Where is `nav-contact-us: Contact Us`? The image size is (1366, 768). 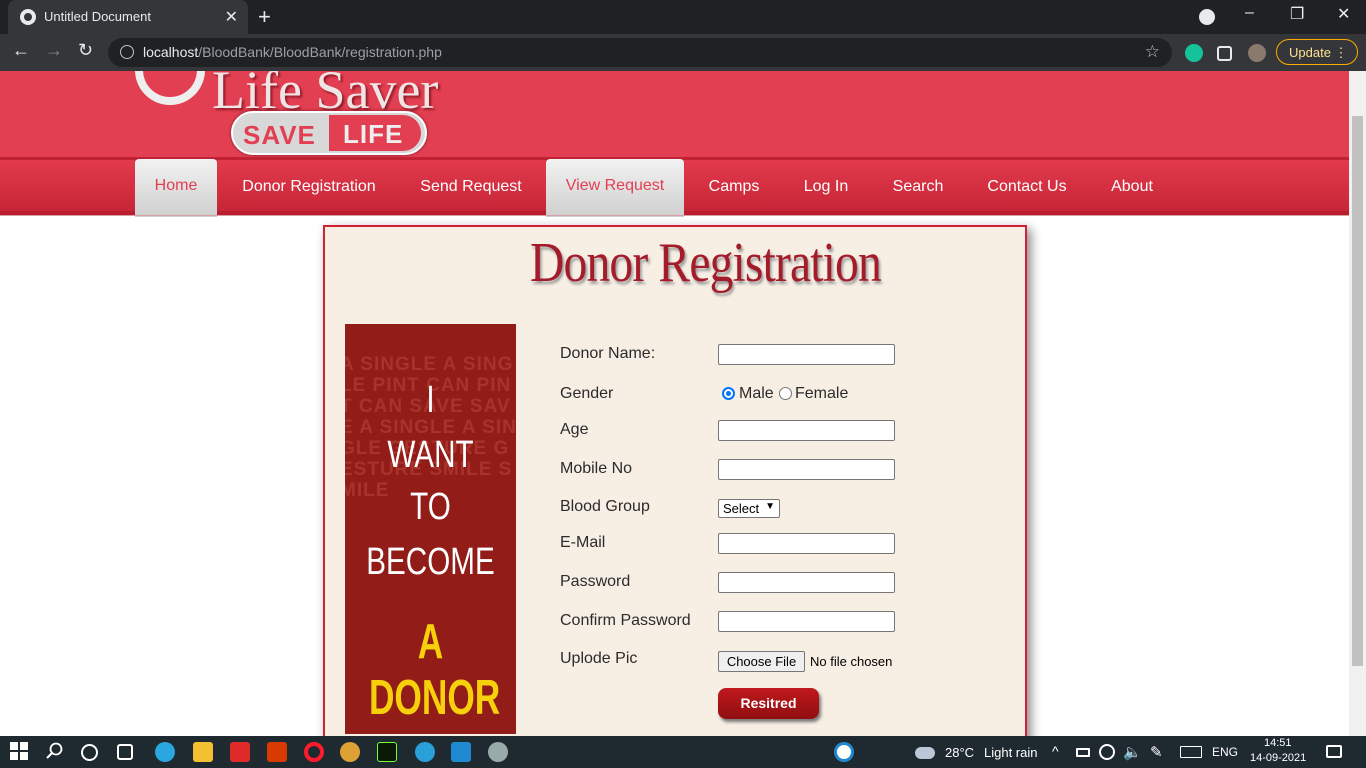 nav-contact-us: Contact Us is located at coordinates (1027, 188).